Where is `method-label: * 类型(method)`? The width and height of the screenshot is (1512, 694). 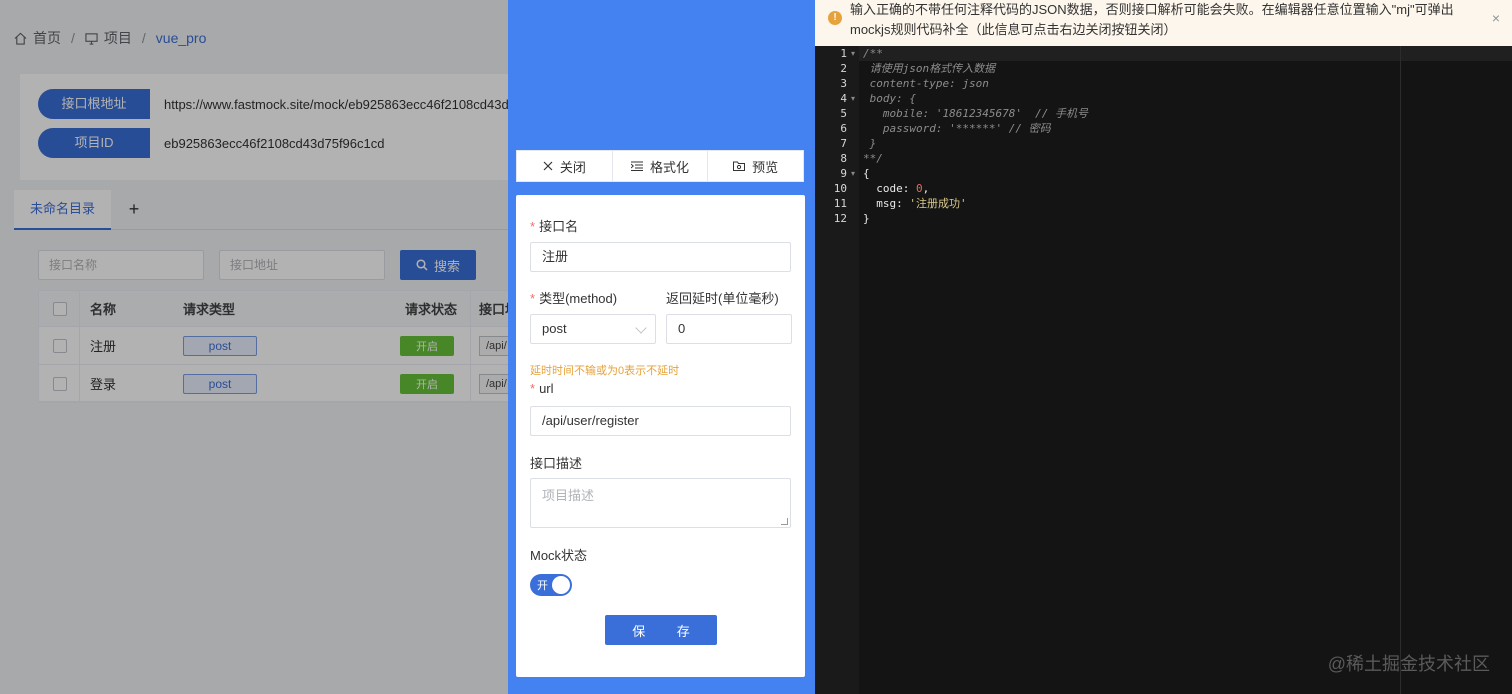 method-label: * 类型(method) is located at coordinates (573, 297).